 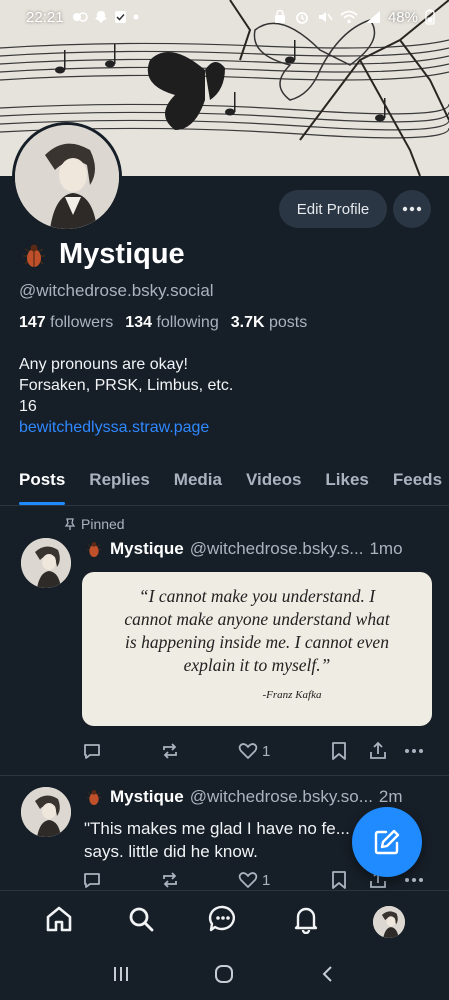 I want to click on share-icon, so click(x=378, y=750).